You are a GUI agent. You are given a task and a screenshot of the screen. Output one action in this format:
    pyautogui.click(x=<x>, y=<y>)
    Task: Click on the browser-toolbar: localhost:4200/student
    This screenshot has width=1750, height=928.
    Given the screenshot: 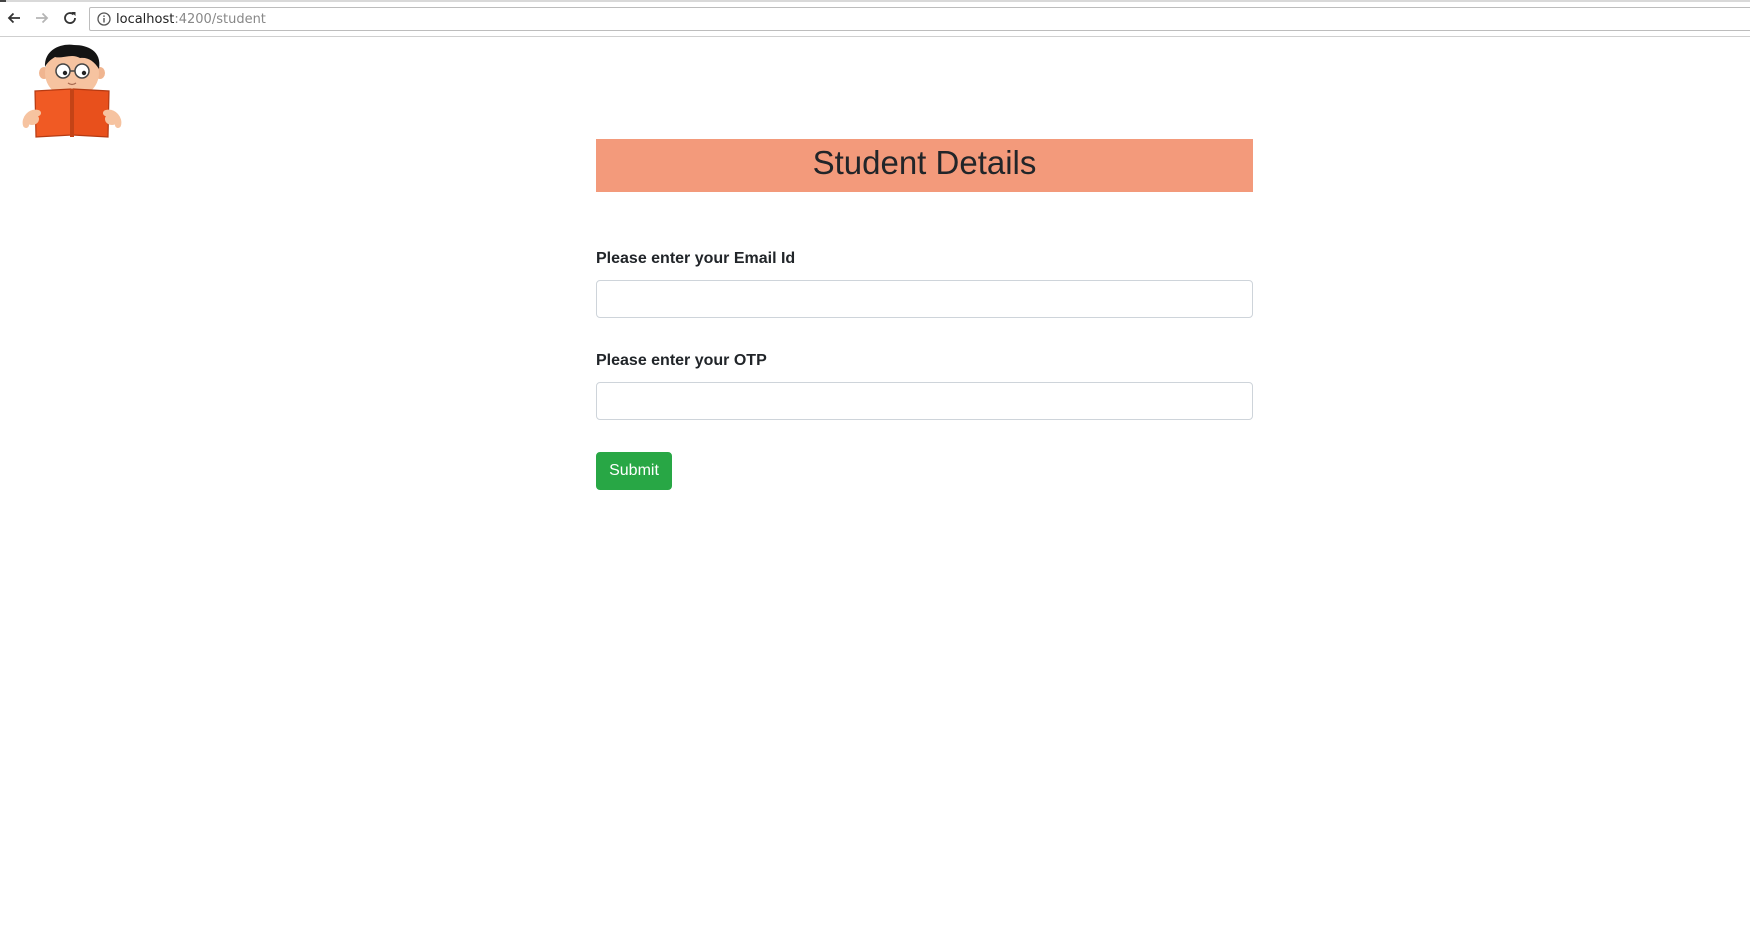 What is the action you would take?
    pyautogui.click(x=875, y=18)
    